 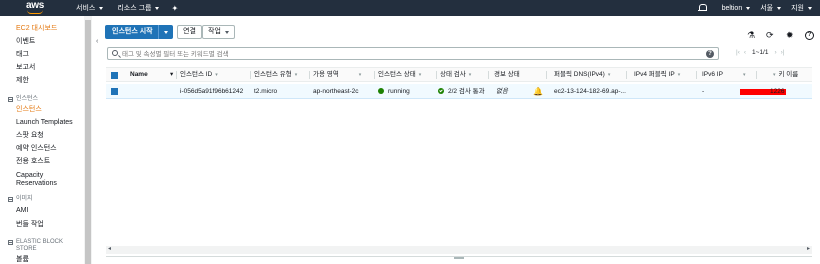 I want to click on create-alarm-icon: 🔔, so click(x=538, y=91).